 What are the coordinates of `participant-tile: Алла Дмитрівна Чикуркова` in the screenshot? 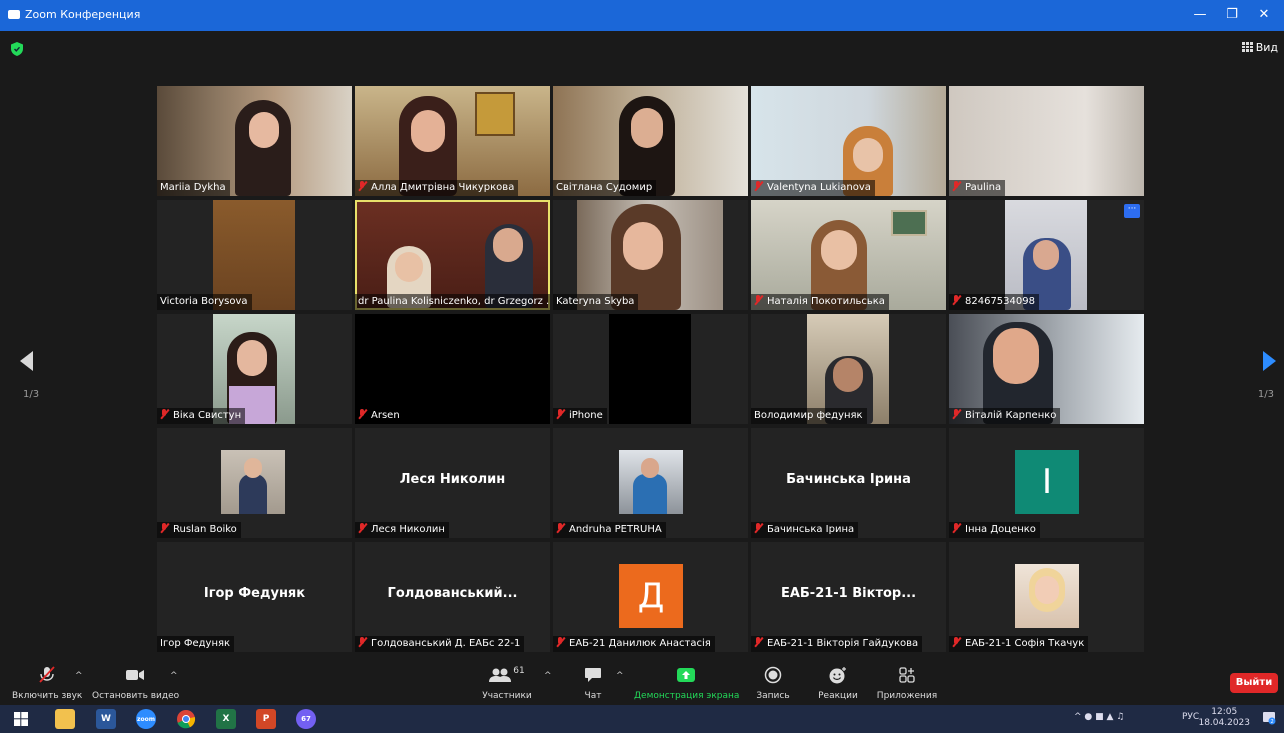 It's located at (452, 141).